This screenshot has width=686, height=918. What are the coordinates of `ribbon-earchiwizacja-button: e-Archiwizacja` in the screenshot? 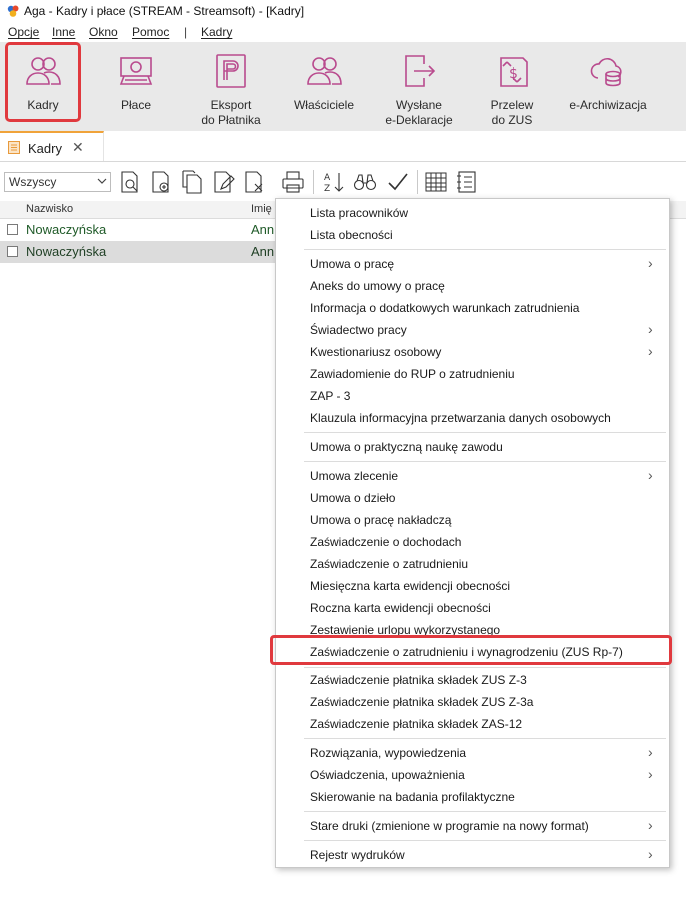 It's located at (608, 86).